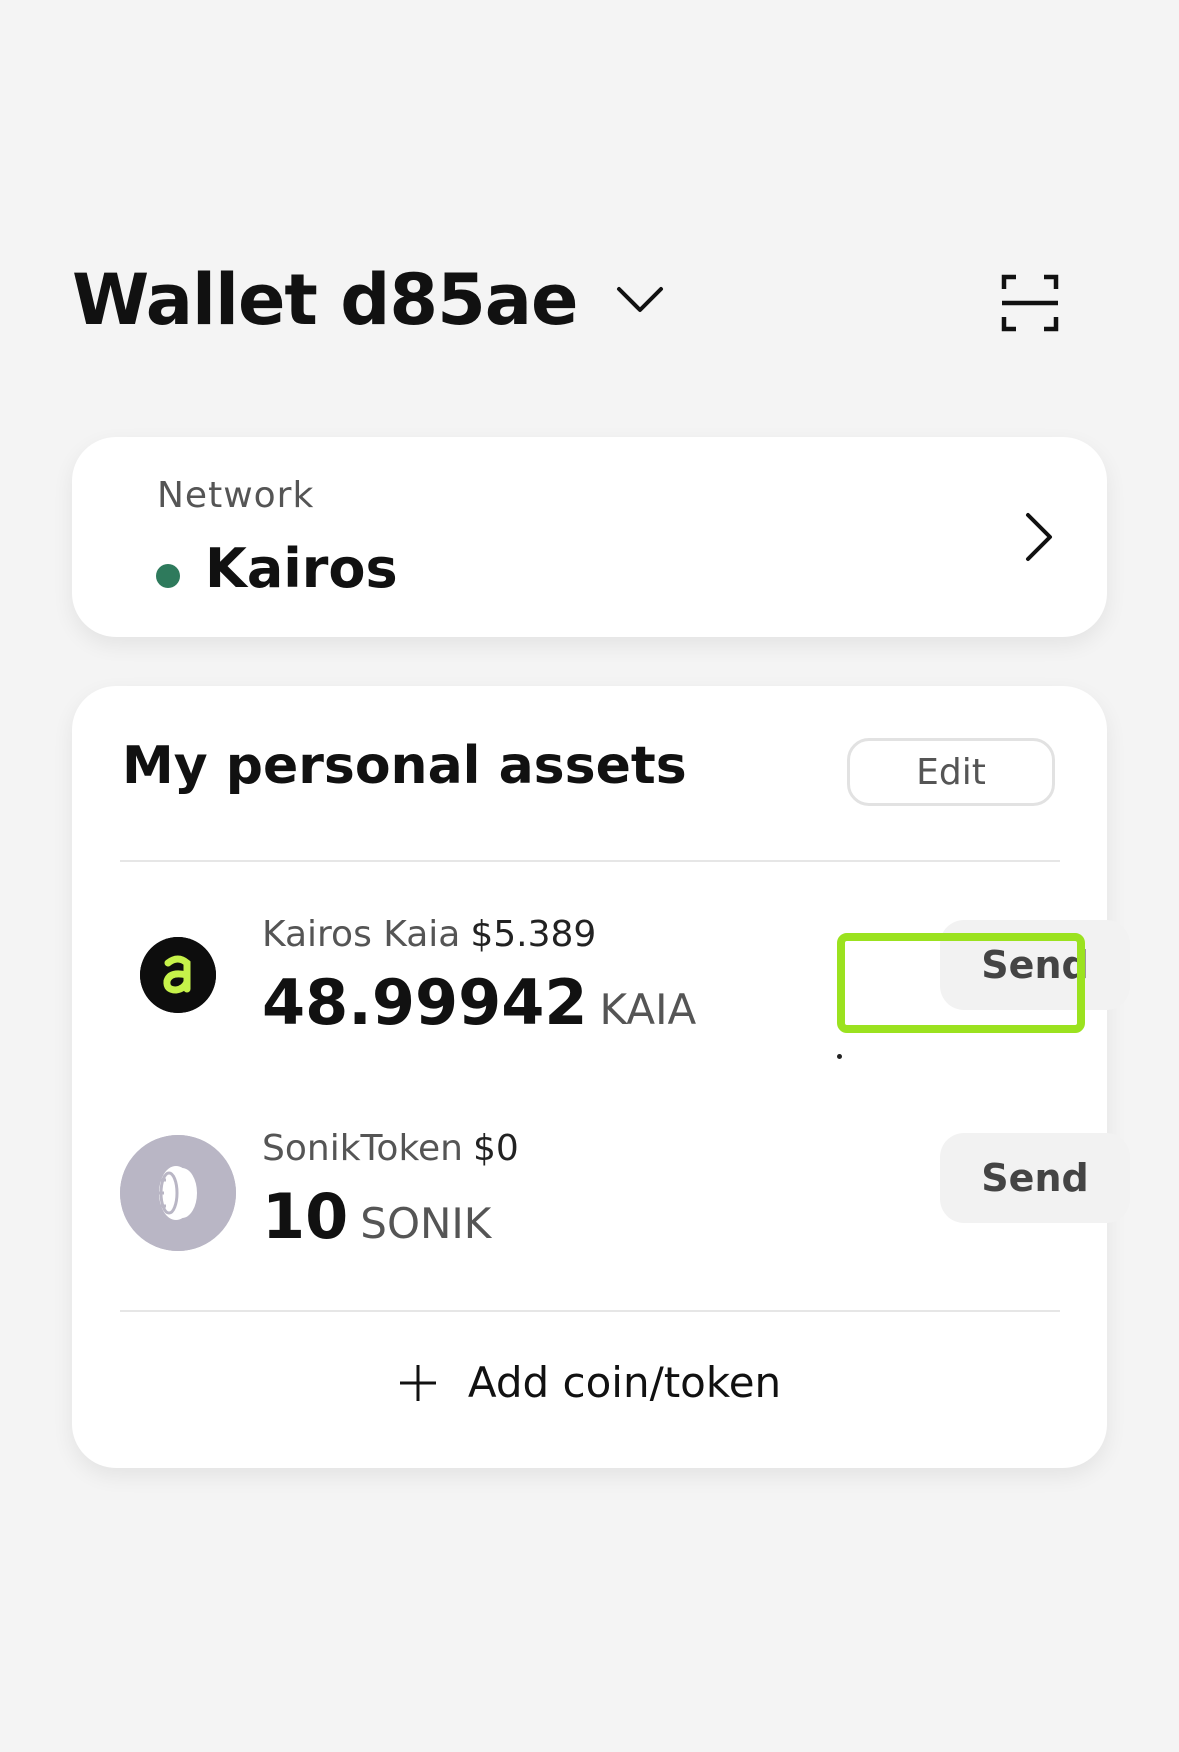  I want to click on token-symbol: KAIA, so click(648, 1009).